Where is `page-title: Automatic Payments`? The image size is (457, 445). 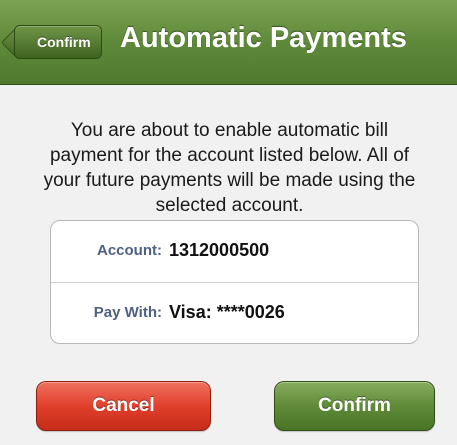 page-title: Automatic Payments is located at coordinates (263, 38).